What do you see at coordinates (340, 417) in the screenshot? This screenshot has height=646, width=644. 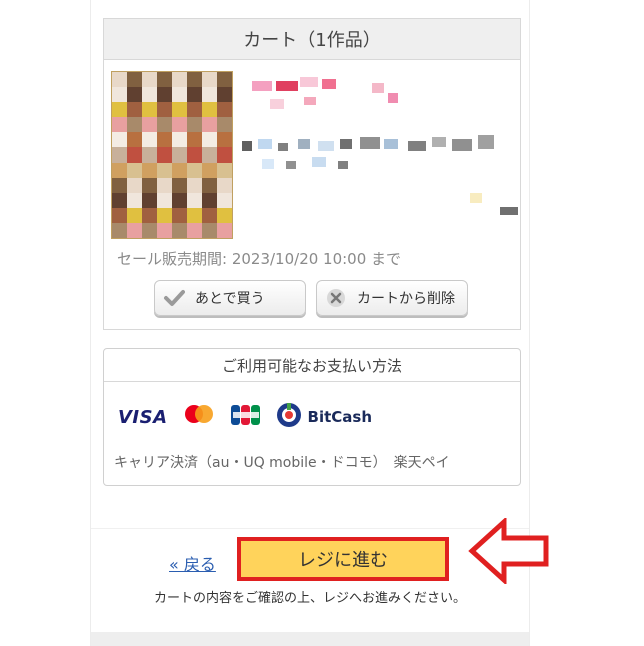 I see `bitcash-label: BitCash` at bounding box center [340, 417].